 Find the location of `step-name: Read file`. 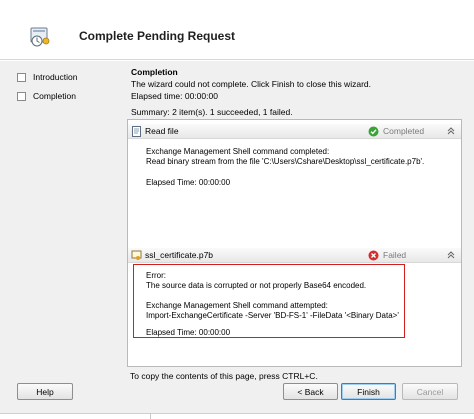

step-name: Read file is located at coordinates (162, 131).